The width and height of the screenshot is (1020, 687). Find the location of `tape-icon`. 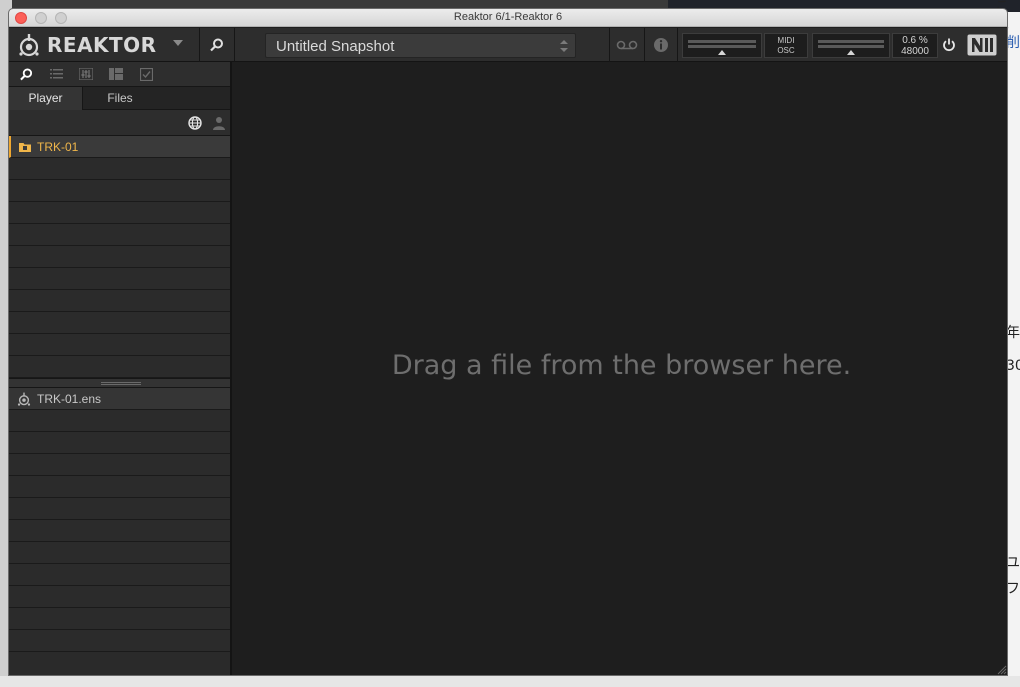

tape-icon is located at coordinates (627, 45).